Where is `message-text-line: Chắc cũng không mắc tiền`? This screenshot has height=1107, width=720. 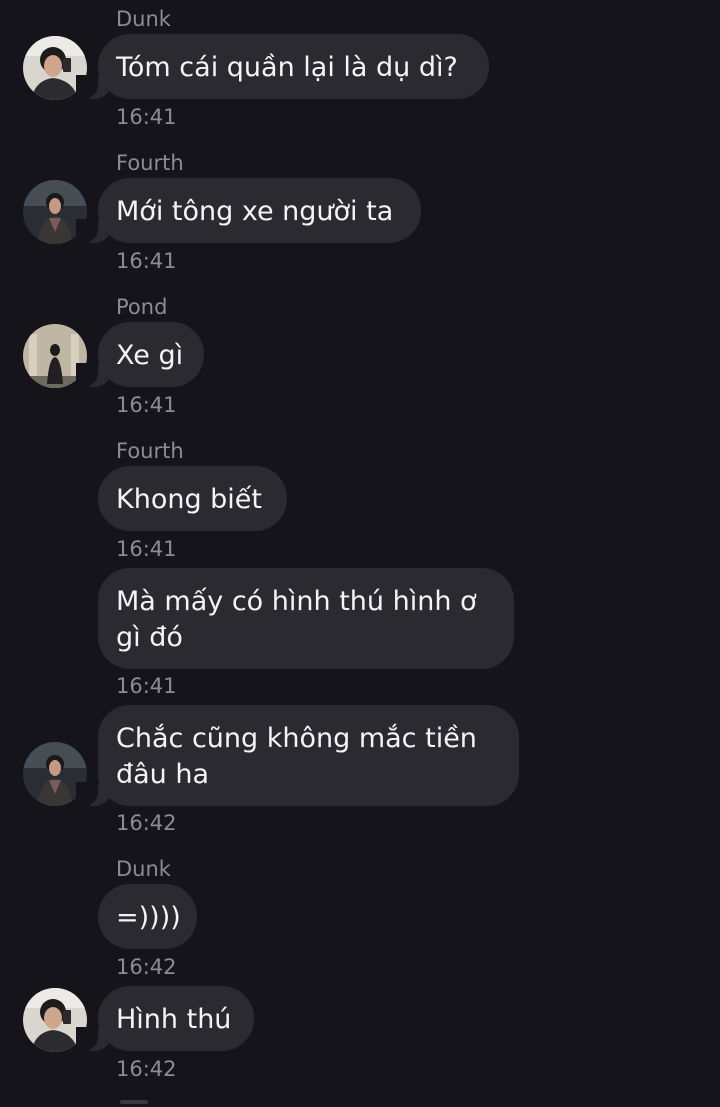
message-text-line: Chắc cũng không mắc tiền is located at coordinates (296, 738).